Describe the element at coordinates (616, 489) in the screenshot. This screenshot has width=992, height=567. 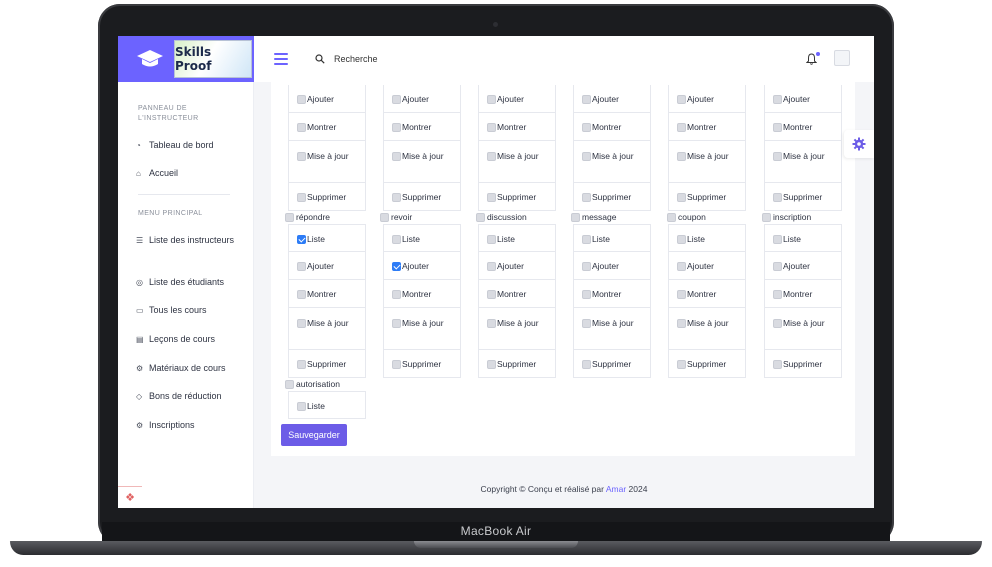
I see `footer-author-link: Amar` at that location.